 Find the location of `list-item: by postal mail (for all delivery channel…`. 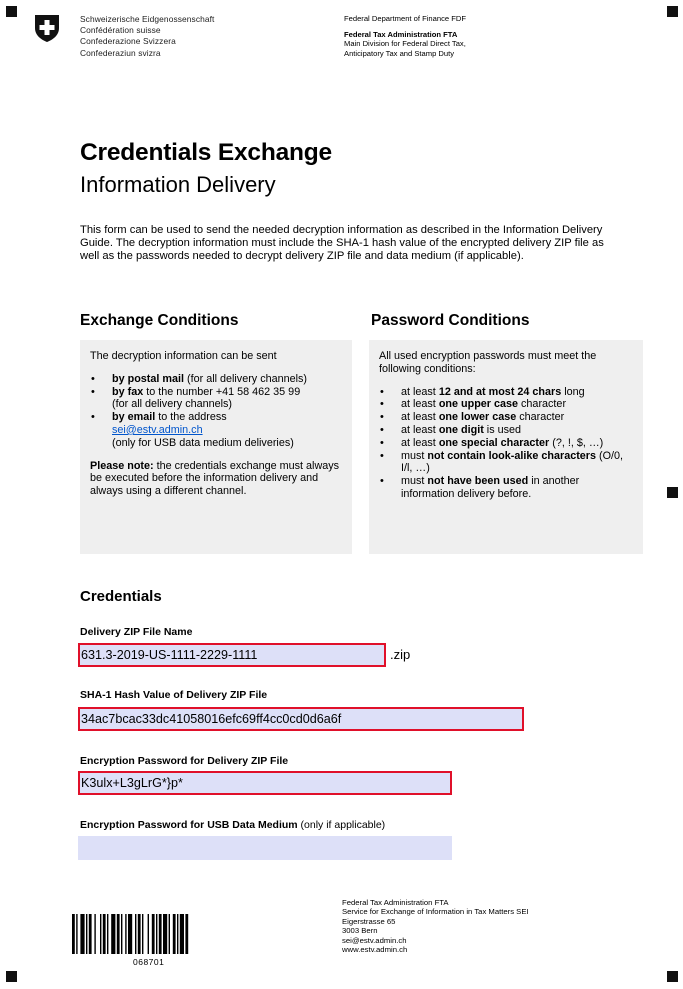

list-item: by postal mail (for all delivery channel… is located at coordinates (216, 379).